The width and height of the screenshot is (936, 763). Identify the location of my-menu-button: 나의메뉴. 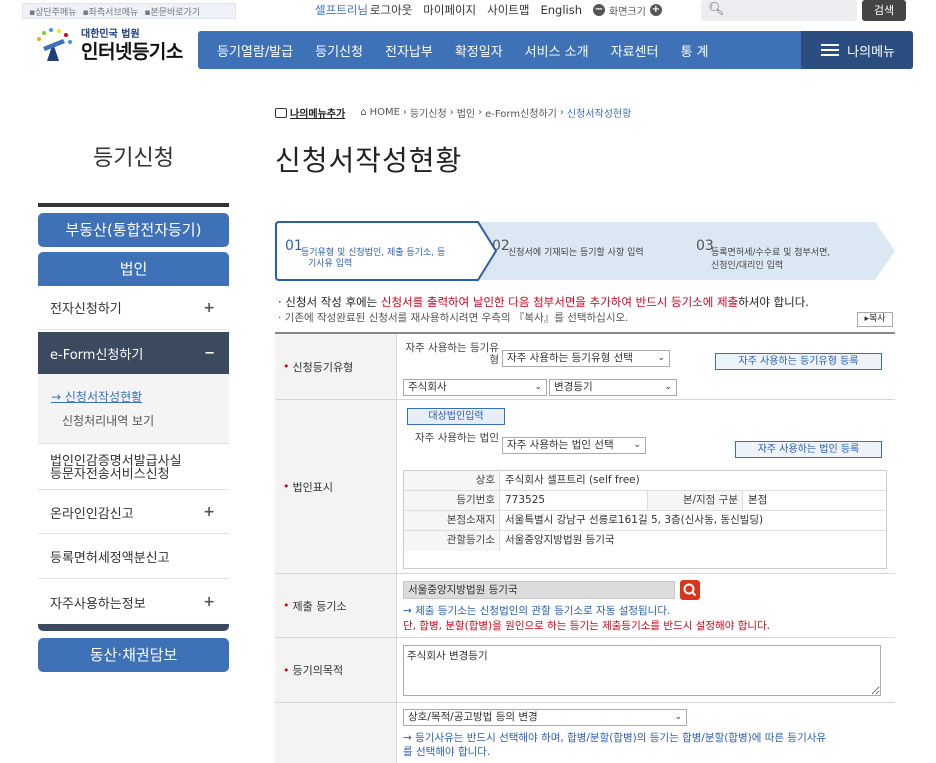
(857, 50).